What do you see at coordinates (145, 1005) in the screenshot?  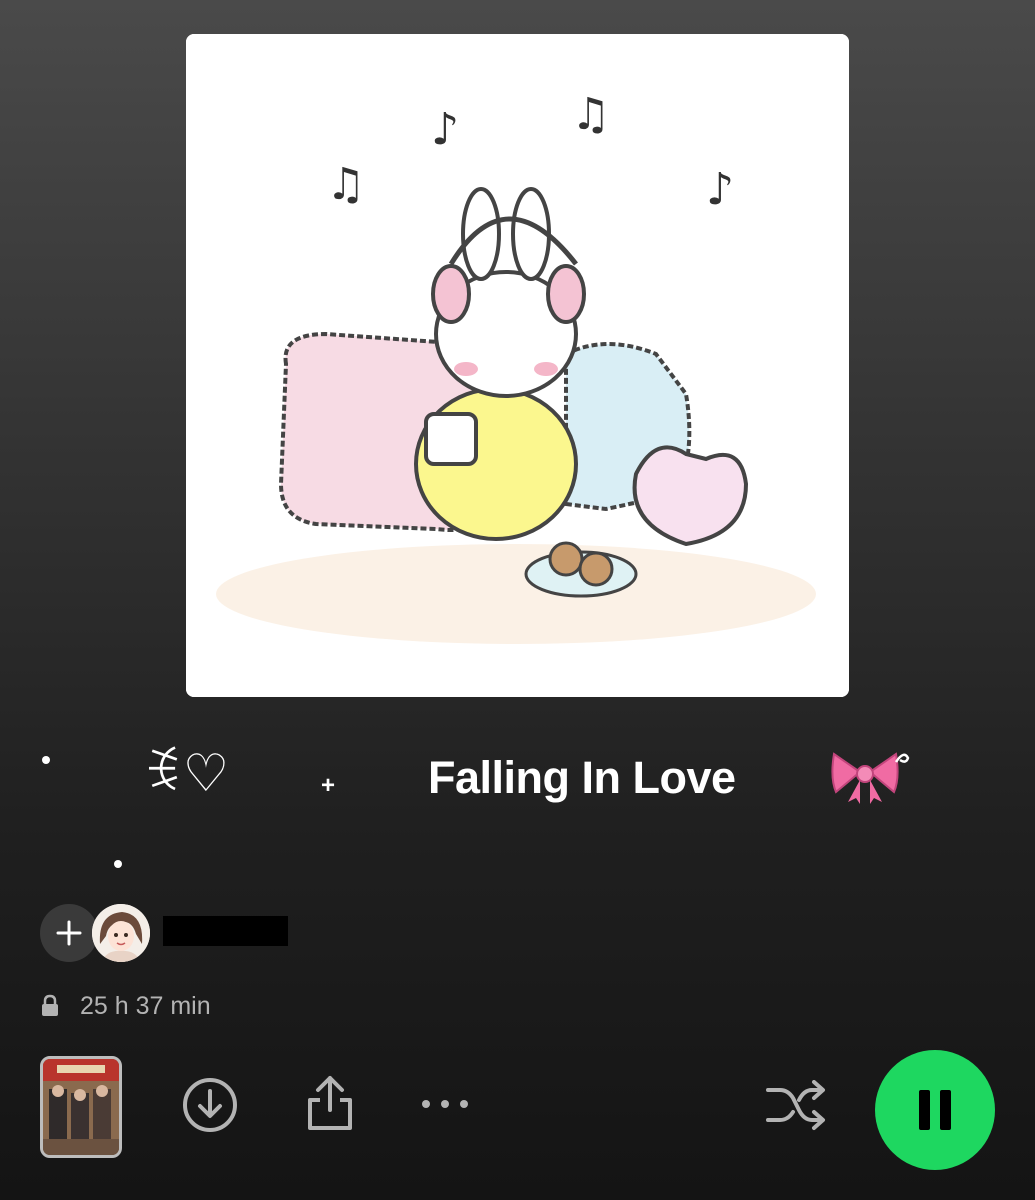 I see `playlist-duration: 25 h 37 min` at bounding box center [145, 1005].